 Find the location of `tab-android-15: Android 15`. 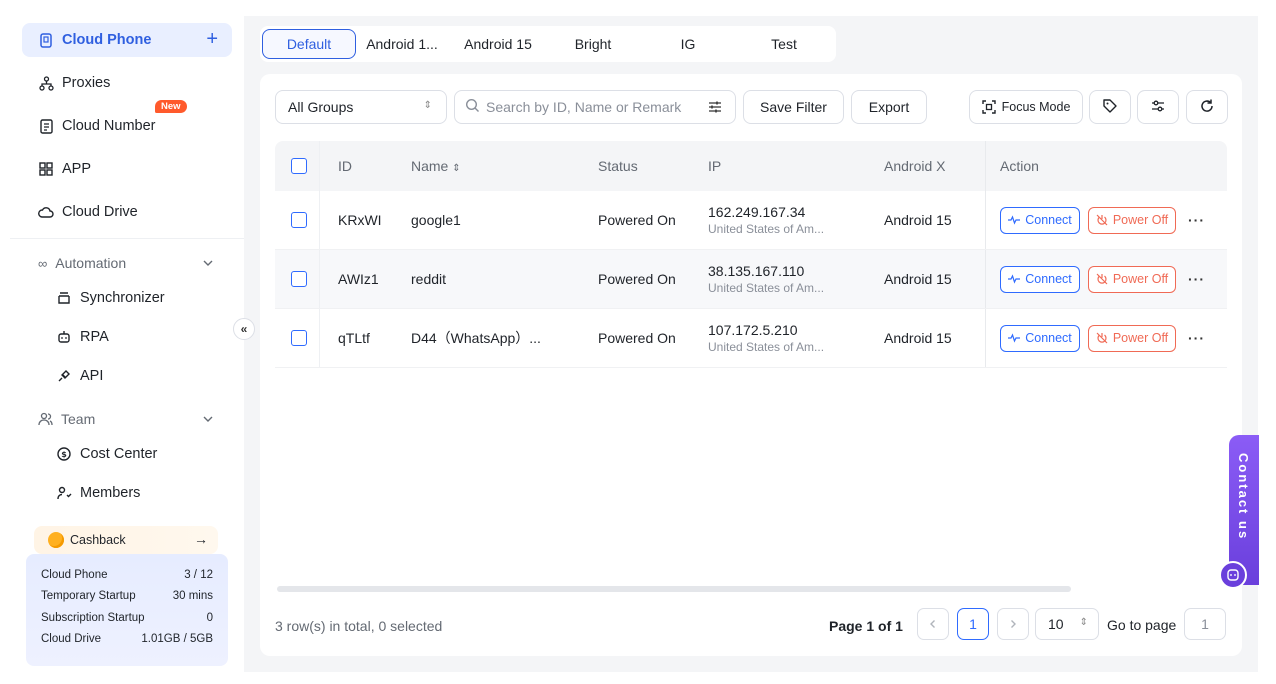

tab-android-15: Android 15 is located at coordinates (498, 44).